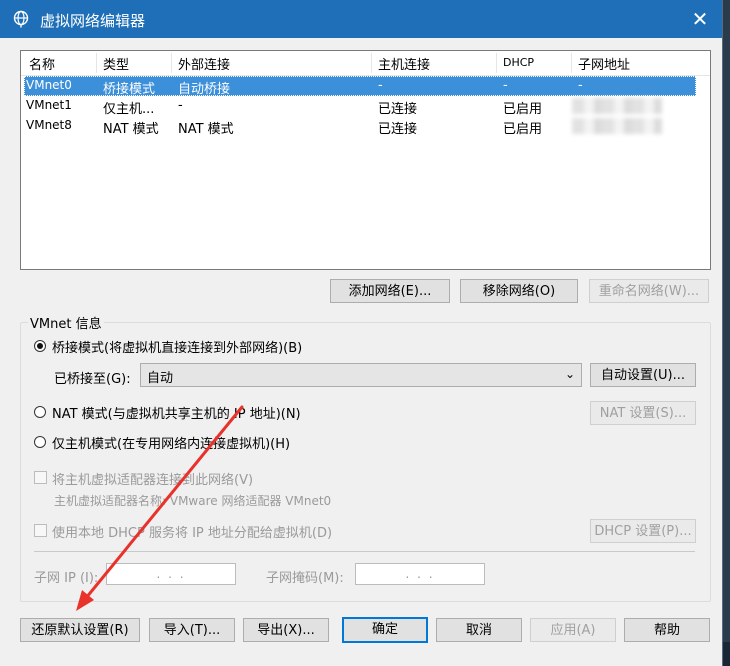  Describe the element at coordinates (518, 62) in the screenshot. I see `column-header-dhcp: DHCP` at that location.